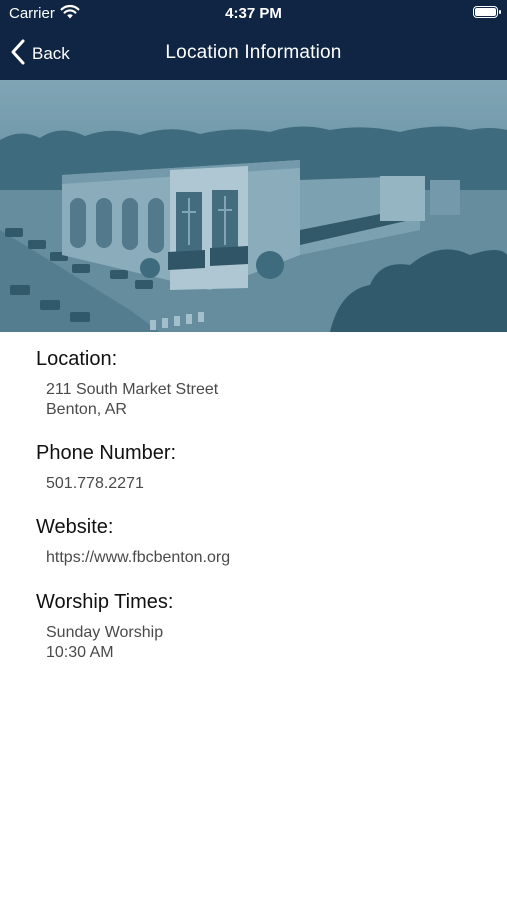  Describe the element at coordinates (138, 558) in the screenshot. I see `website-link: https://www.fbcbenton.org` at that location.